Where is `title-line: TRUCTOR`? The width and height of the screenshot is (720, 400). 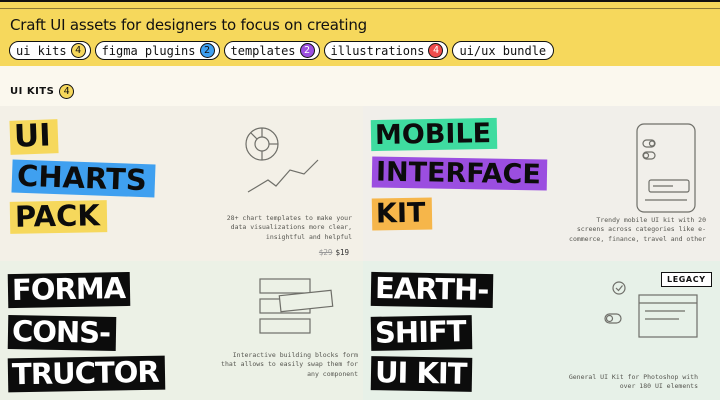 title-line: TRUCTOR is located at coordinates (86, 374).